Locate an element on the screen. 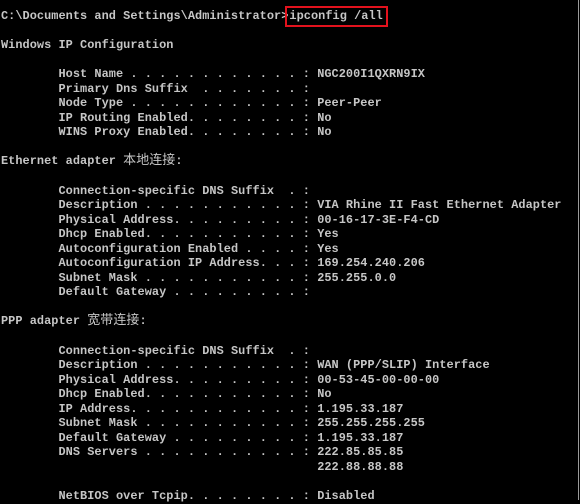  row-label: DNS Servers . . . . . . . . . . . : is located at coordinates (188, 452).